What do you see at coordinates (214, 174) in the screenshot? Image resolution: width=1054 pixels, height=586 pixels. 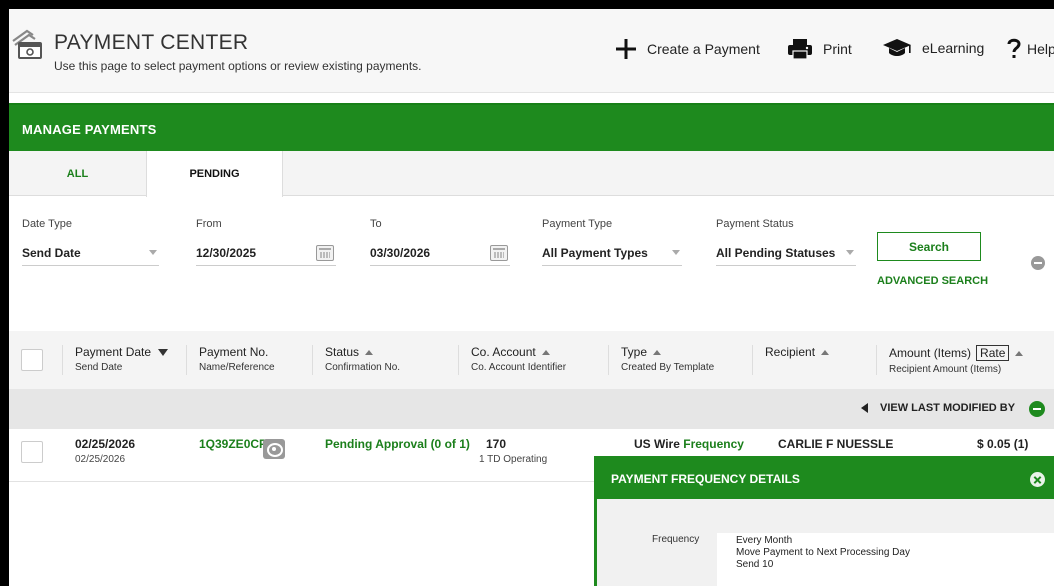 I see `tab-pending: PENDING` at bounding box center [214, 174].